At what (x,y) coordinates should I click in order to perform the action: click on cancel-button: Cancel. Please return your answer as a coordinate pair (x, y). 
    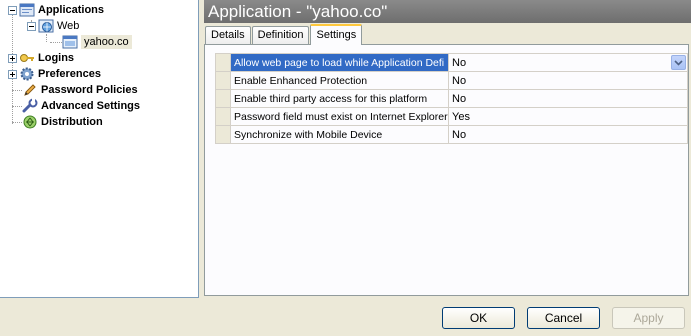
    Looking at the image, I should click on (563, 318).